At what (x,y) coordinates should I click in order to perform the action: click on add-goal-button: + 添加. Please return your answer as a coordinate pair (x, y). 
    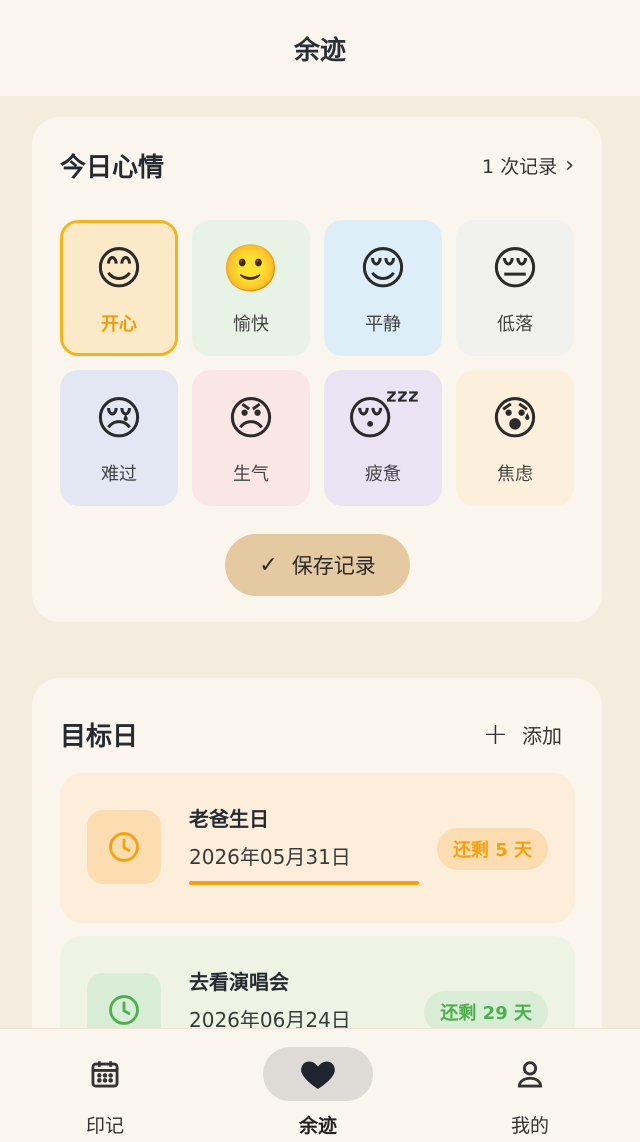
    Looking at the image, I should click on (522, 734).